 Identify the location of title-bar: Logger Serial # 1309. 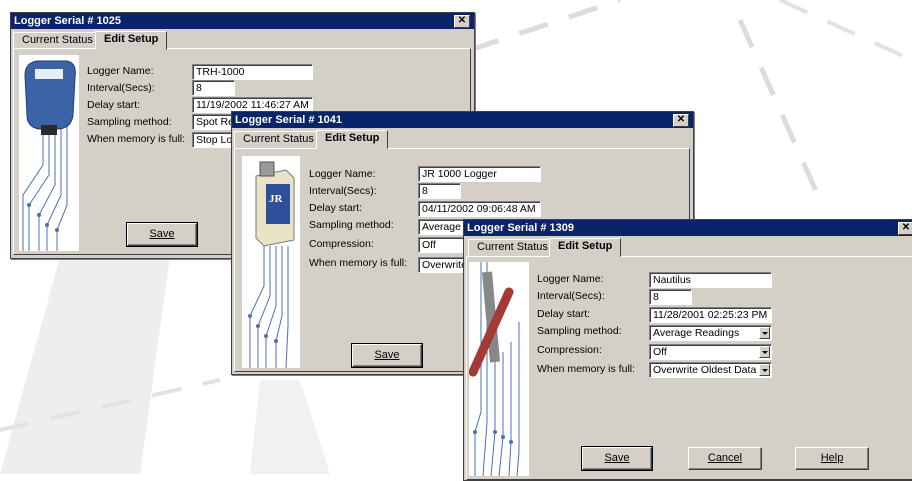
(688, 228).